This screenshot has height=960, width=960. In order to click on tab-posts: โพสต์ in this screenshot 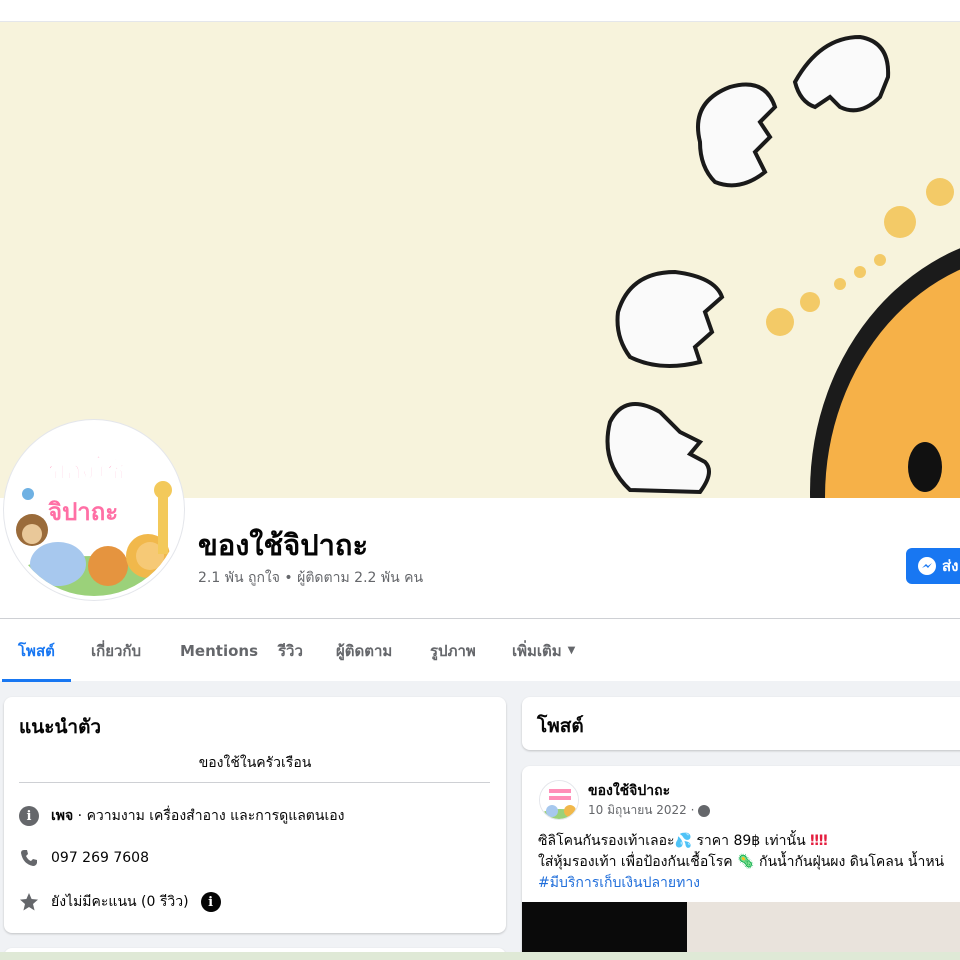, I will do `click(36, 650)`.